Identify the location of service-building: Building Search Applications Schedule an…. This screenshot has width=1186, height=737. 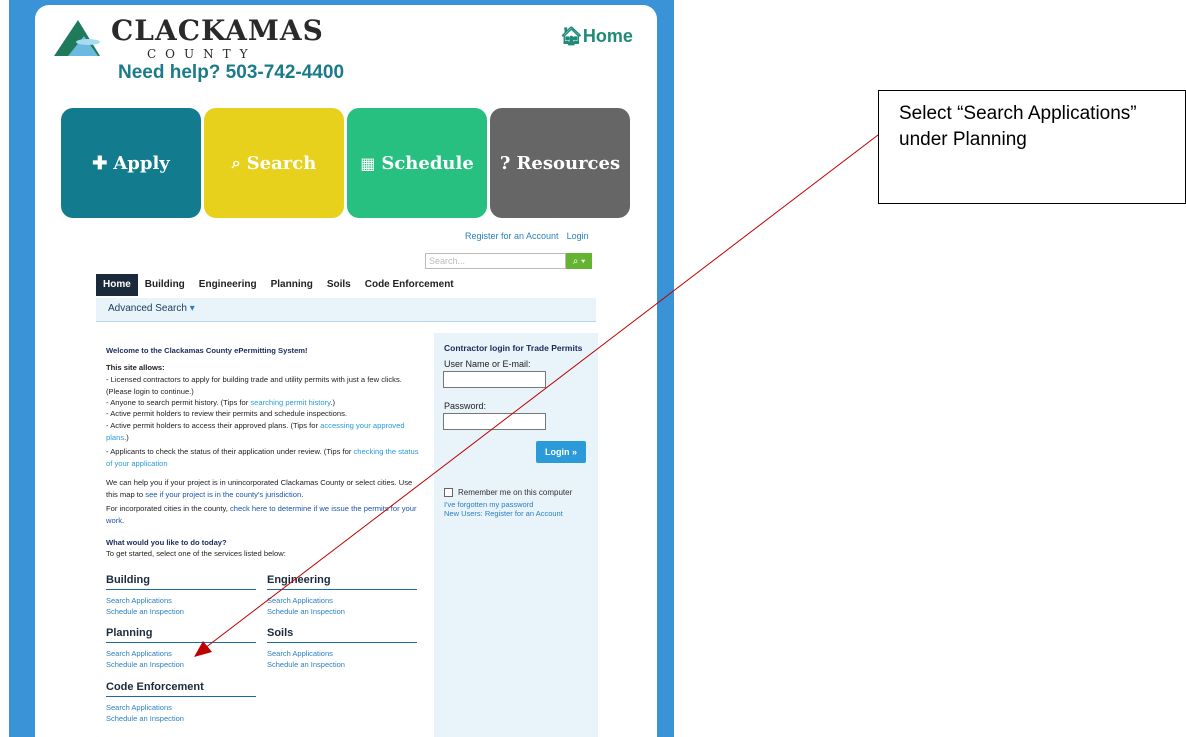
(181, 595).